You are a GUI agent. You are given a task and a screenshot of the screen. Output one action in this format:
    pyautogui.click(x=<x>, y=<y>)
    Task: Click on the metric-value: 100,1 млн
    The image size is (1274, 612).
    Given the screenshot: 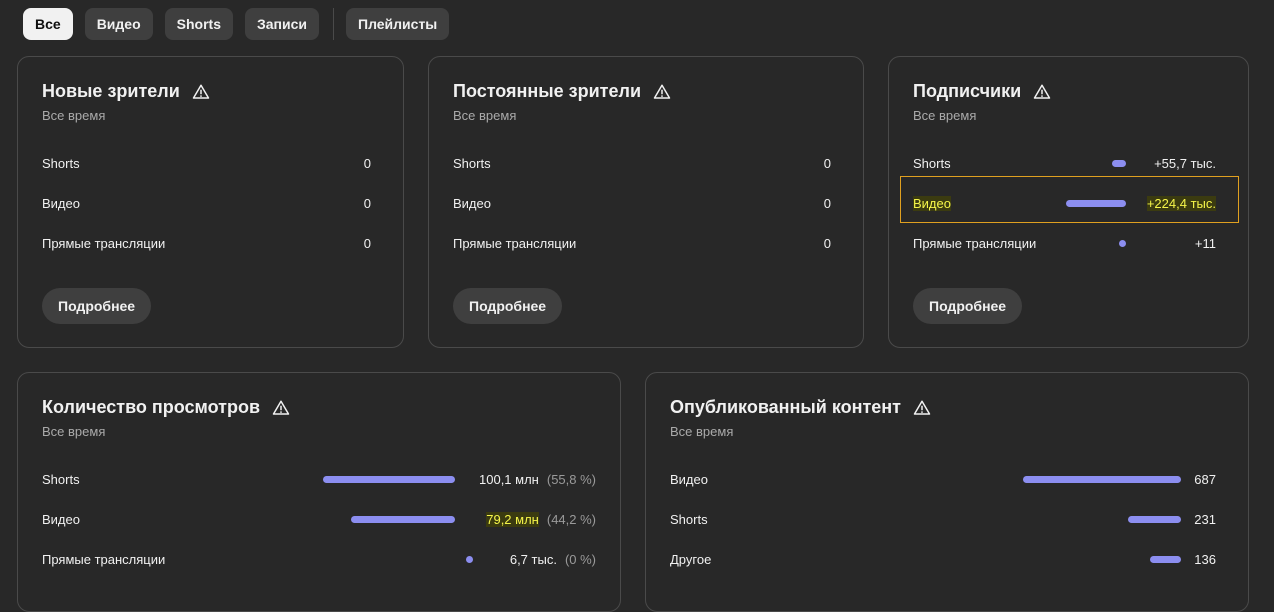 What is the action you would take?
    pyautogui.click(x=509, y=479)
    